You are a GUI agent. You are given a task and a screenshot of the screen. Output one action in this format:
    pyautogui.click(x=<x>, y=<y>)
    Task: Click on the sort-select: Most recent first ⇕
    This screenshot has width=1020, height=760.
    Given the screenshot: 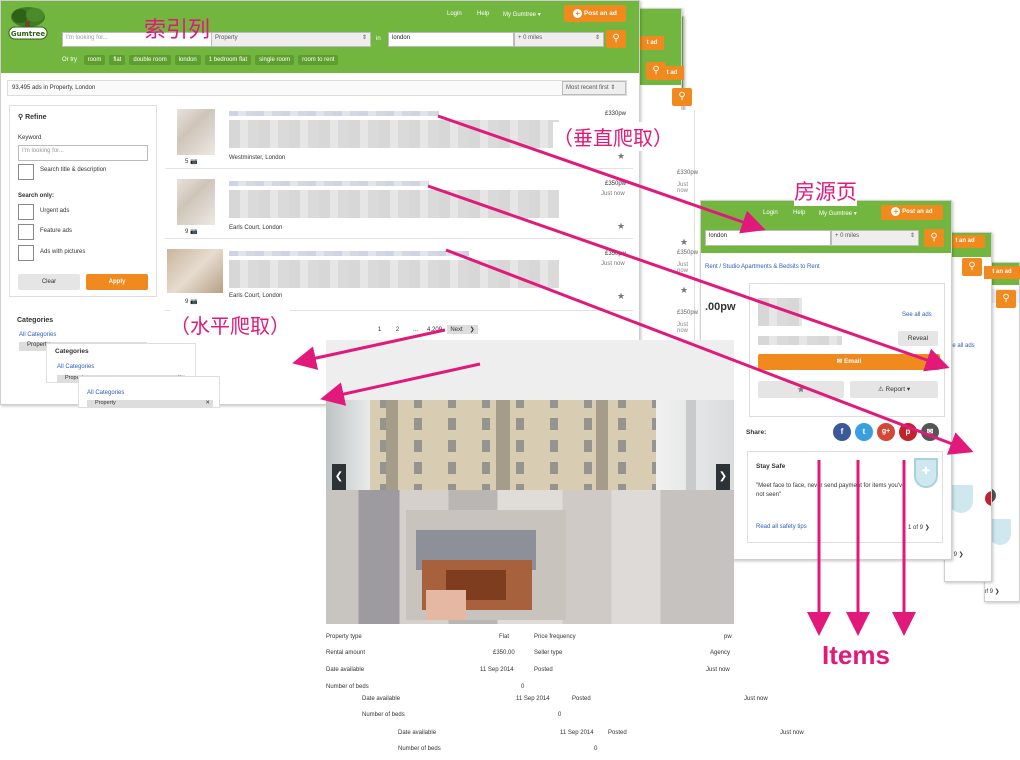 What is the action you would take?
    pyautogui.click(x=594, y=88)
    